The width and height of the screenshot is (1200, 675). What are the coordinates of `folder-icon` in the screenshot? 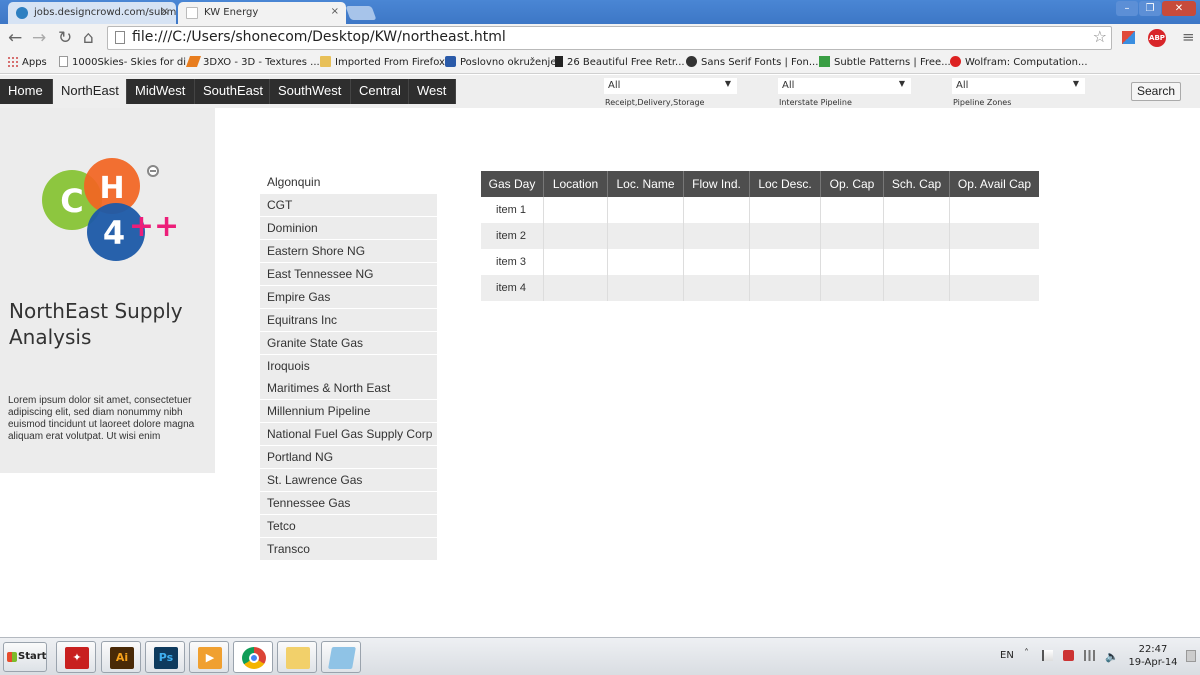 It's located at (298, 658).